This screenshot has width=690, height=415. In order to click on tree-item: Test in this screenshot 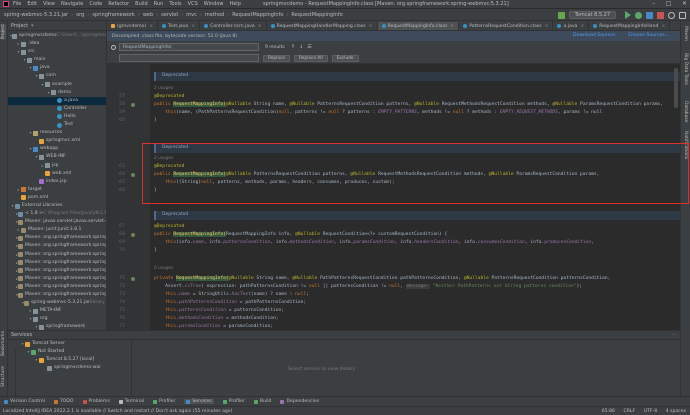, I will do `click(57, 125)`.